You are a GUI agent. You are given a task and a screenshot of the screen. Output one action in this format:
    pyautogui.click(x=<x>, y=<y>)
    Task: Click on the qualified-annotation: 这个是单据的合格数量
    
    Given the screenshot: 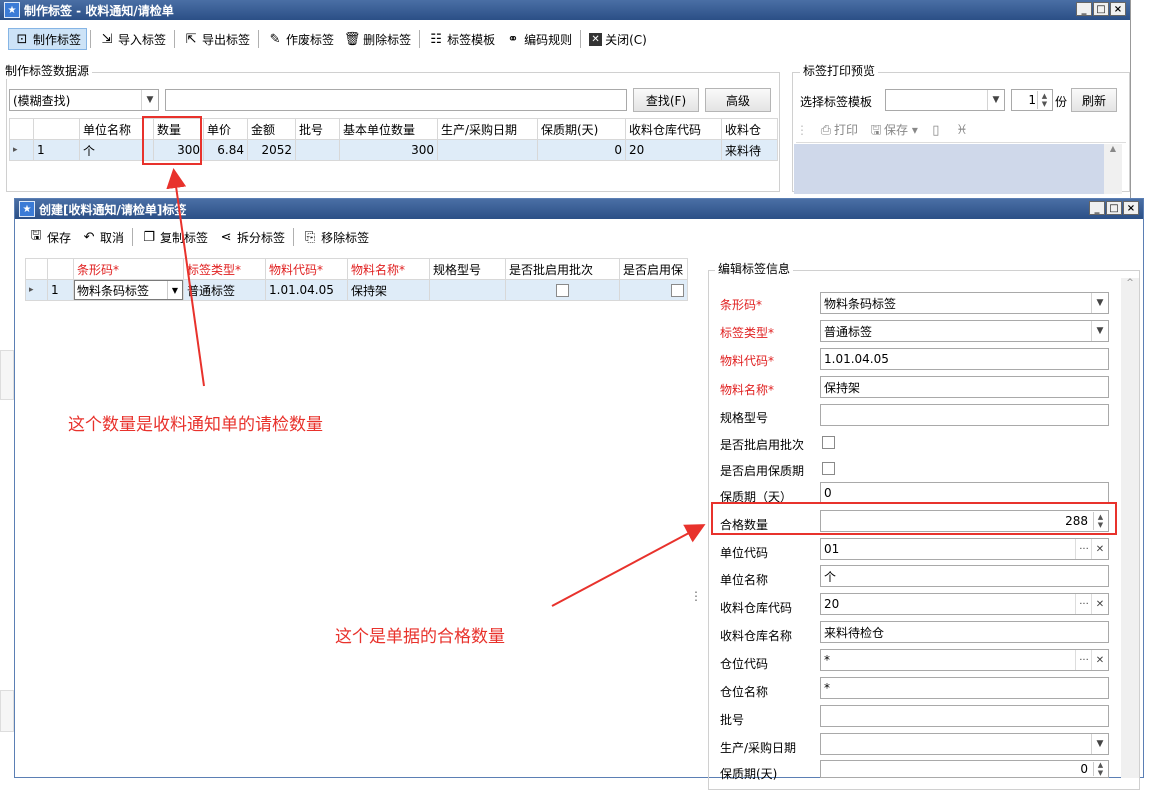 What is the action you would take?
    pyautogui.click(x=420, y=637)
    